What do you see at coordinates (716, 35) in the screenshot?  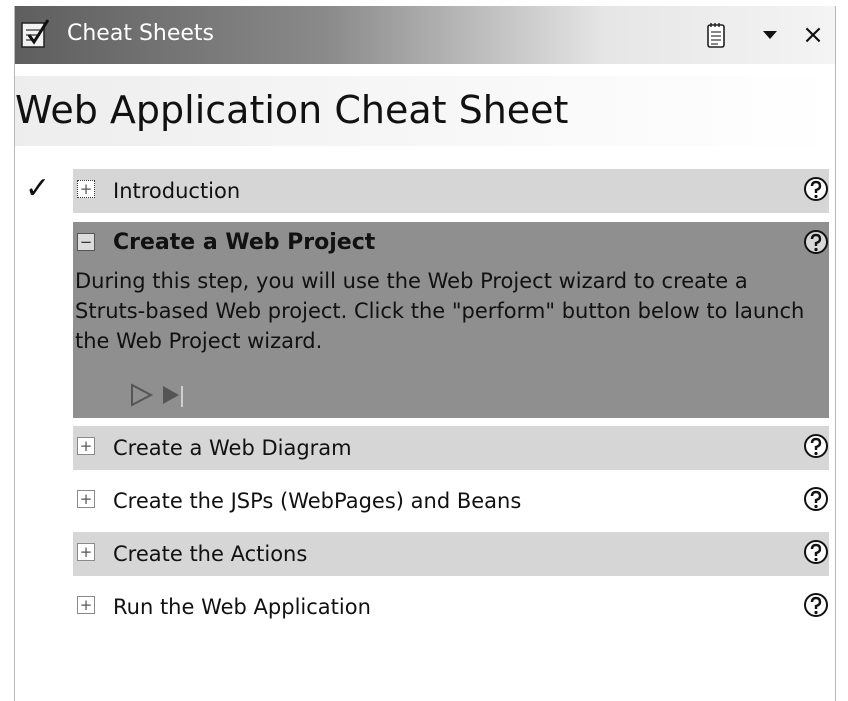 I see `view-menu-icon` at bounding box center [716, 35].